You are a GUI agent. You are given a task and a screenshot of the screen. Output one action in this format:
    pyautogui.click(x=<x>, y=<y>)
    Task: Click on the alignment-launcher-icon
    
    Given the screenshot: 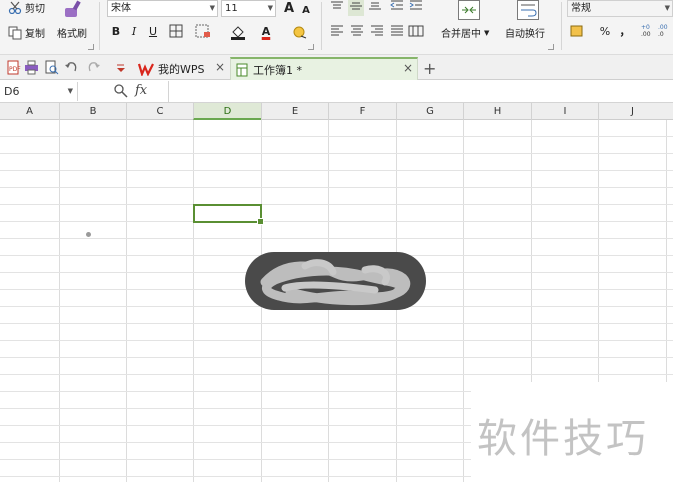 What is the action you would take?
    pyautogui.click(x=551, y=47)
    